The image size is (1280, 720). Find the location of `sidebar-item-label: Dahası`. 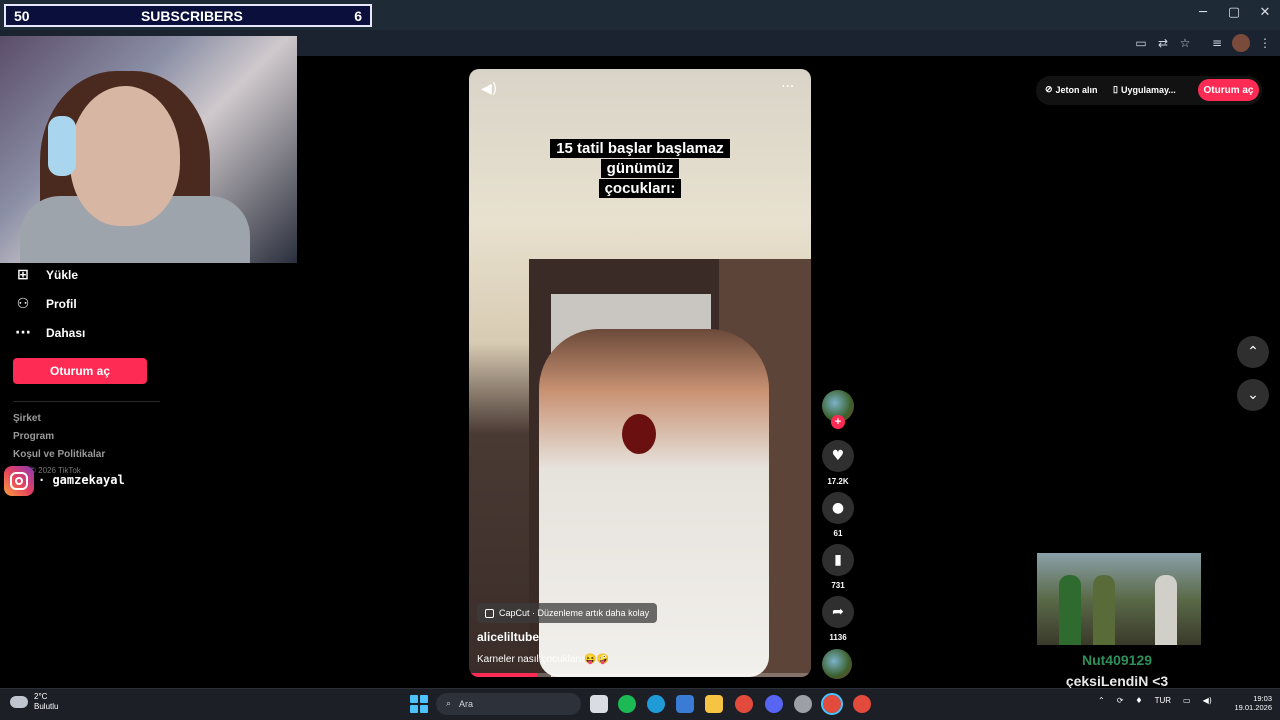

sidebar-item-label: Dahası is located at coordinates (66, 333).